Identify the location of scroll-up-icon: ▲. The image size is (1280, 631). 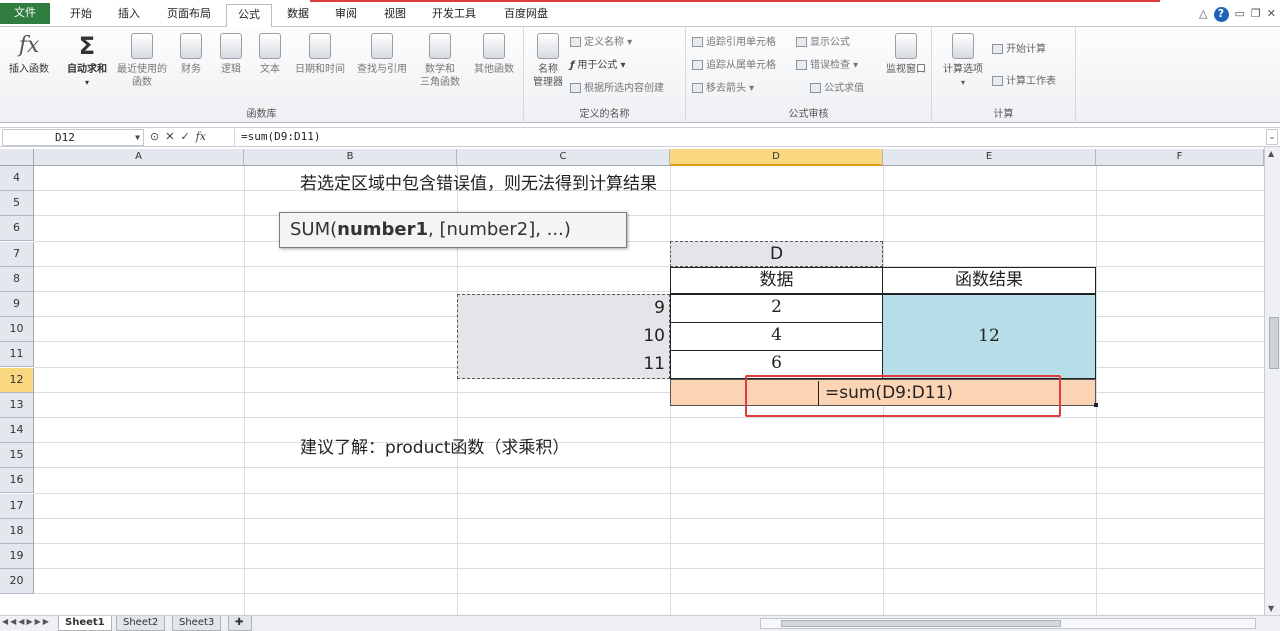
(1271, 153).